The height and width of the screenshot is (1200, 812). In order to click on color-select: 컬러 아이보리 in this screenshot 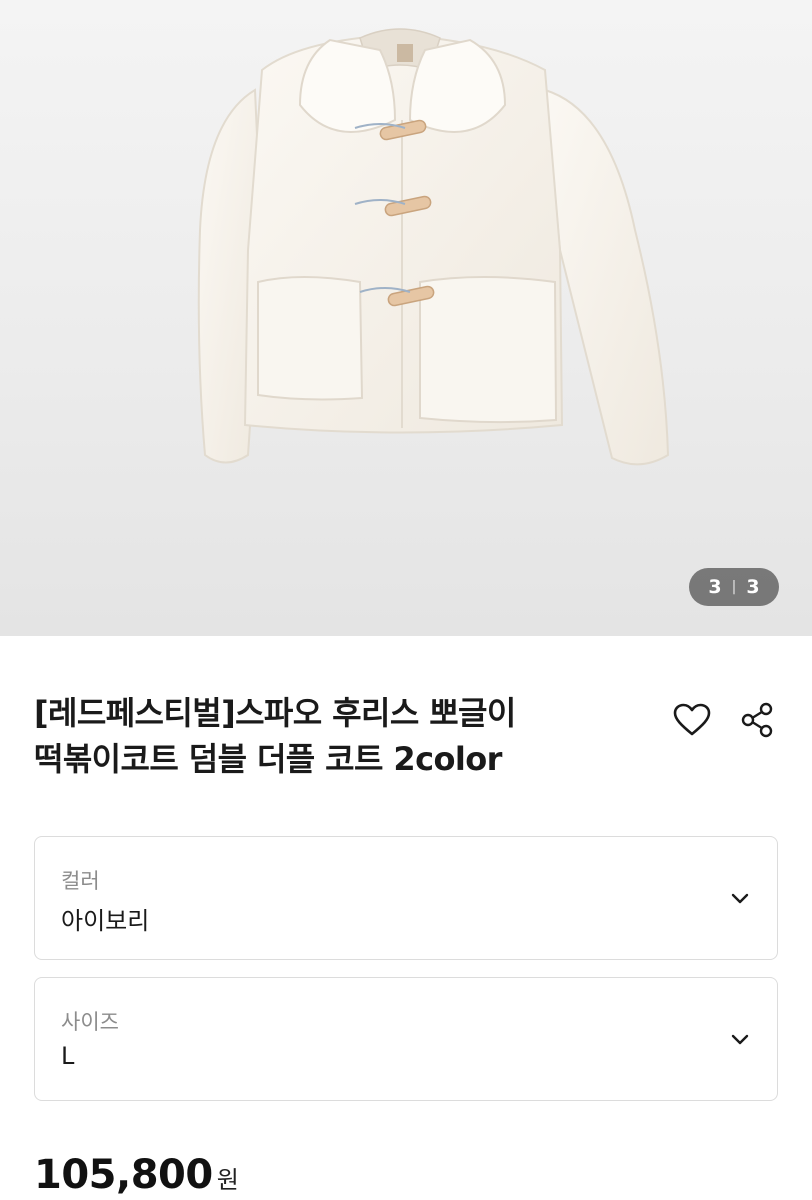, I will do `click(406, 898)`.